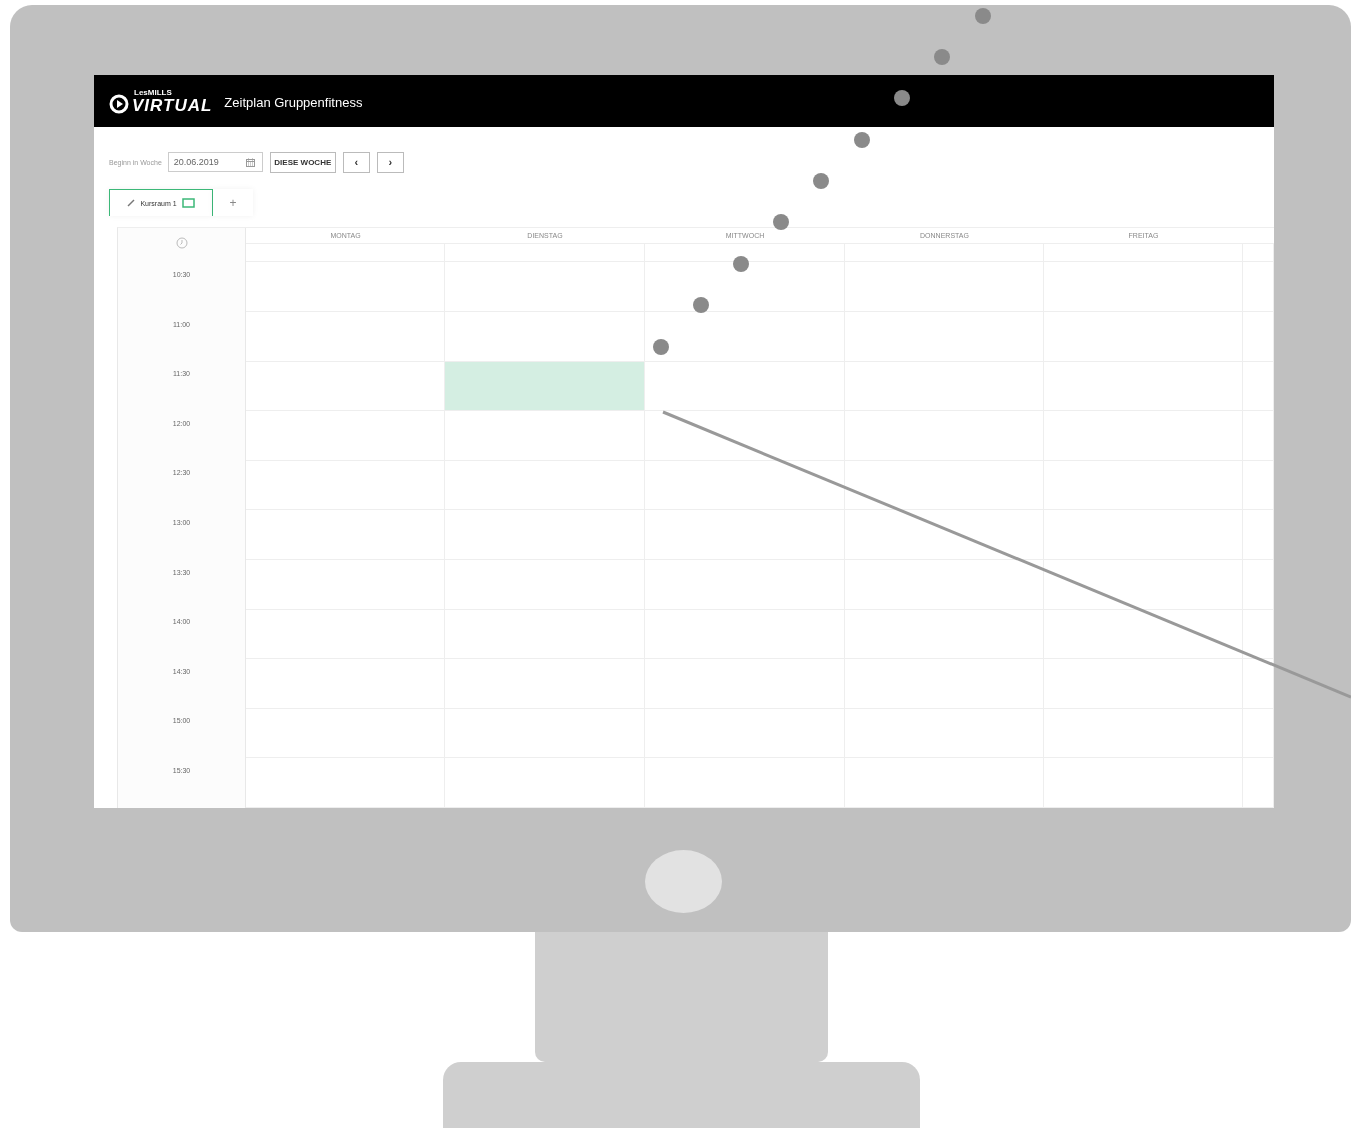 This screenshot has height=1128, width=1351. I want to click on pencil-icon, so click(131, 203).